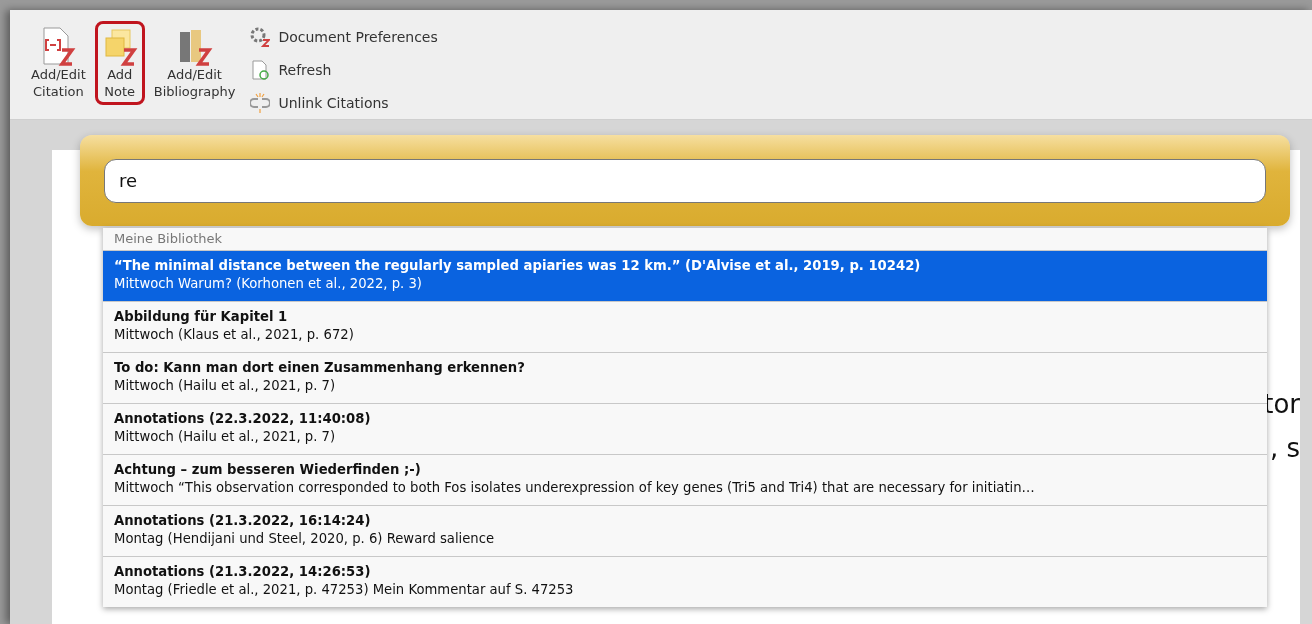 This screenshot has height=624, width=1312. What do you see at coordinates (685, 326) in the screenshot?
I see `result-item: Abbildung für Kapitel 1 Mittwoch (Klaus et al., 2021, p. 672)` at bounding box center [685, 326].